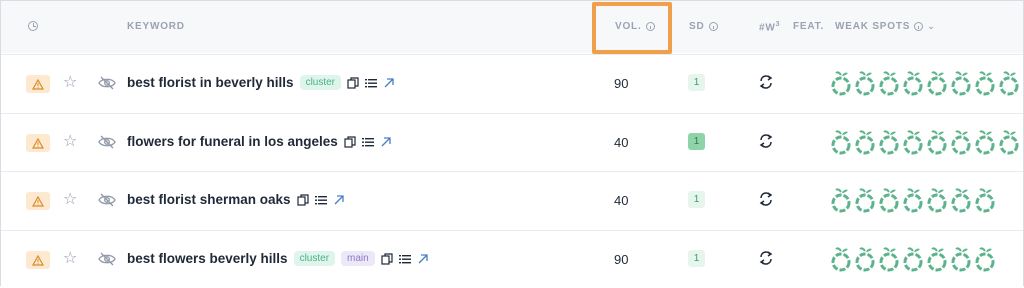  Describe the element at coordinates (358, 258) in the screenshot. I see `tag-main: main` at that location.